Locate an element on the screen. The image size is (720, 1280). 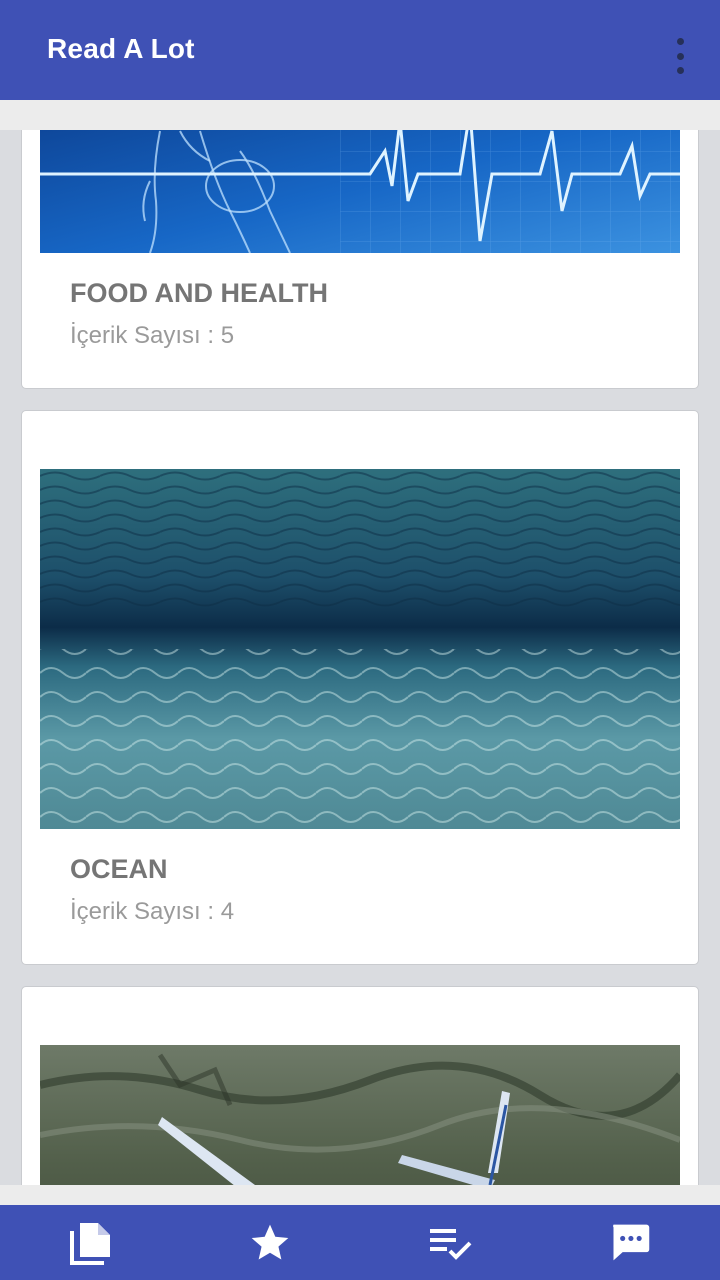
nav-documents is located at coordinates (90, 1243).